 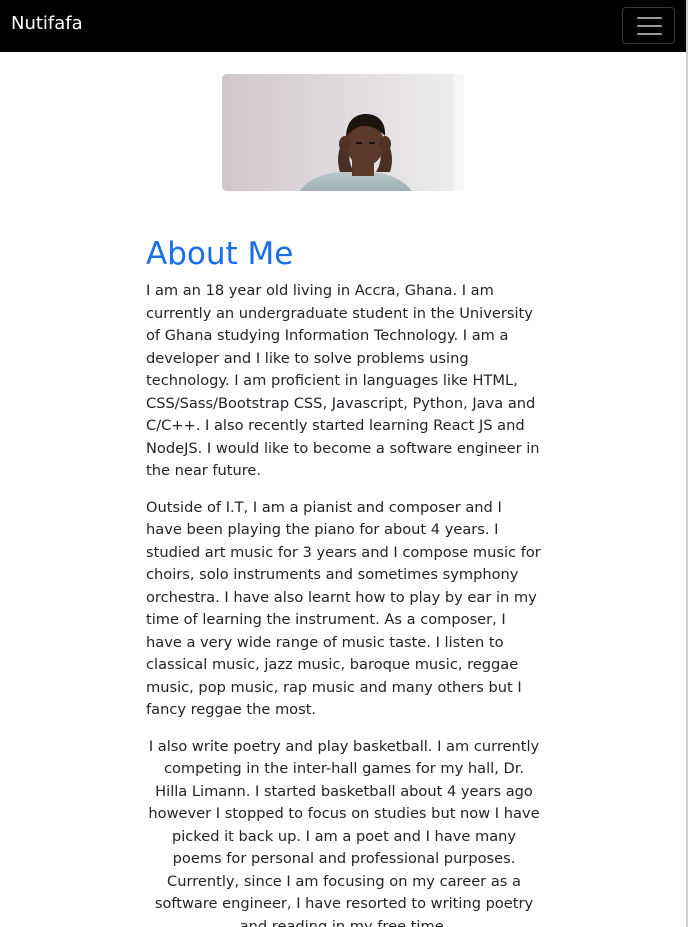 I want to click on profile-photo, so click(x=343, y=132).